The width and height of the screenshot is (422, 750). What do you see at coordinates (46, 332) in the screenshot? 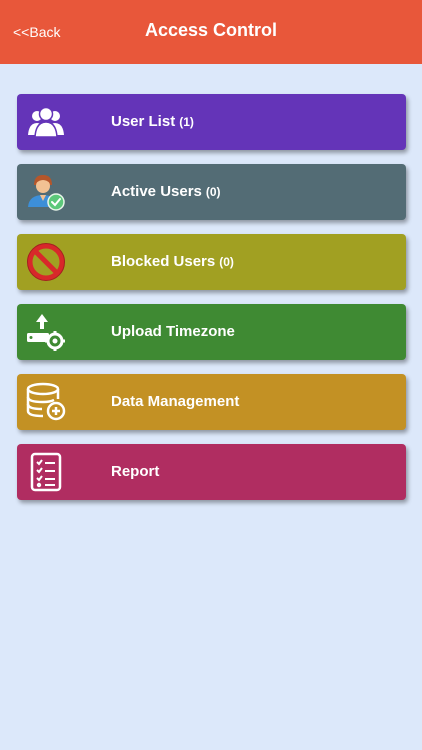
I see `upload-settings-icon` at bounding box center [46, 332].